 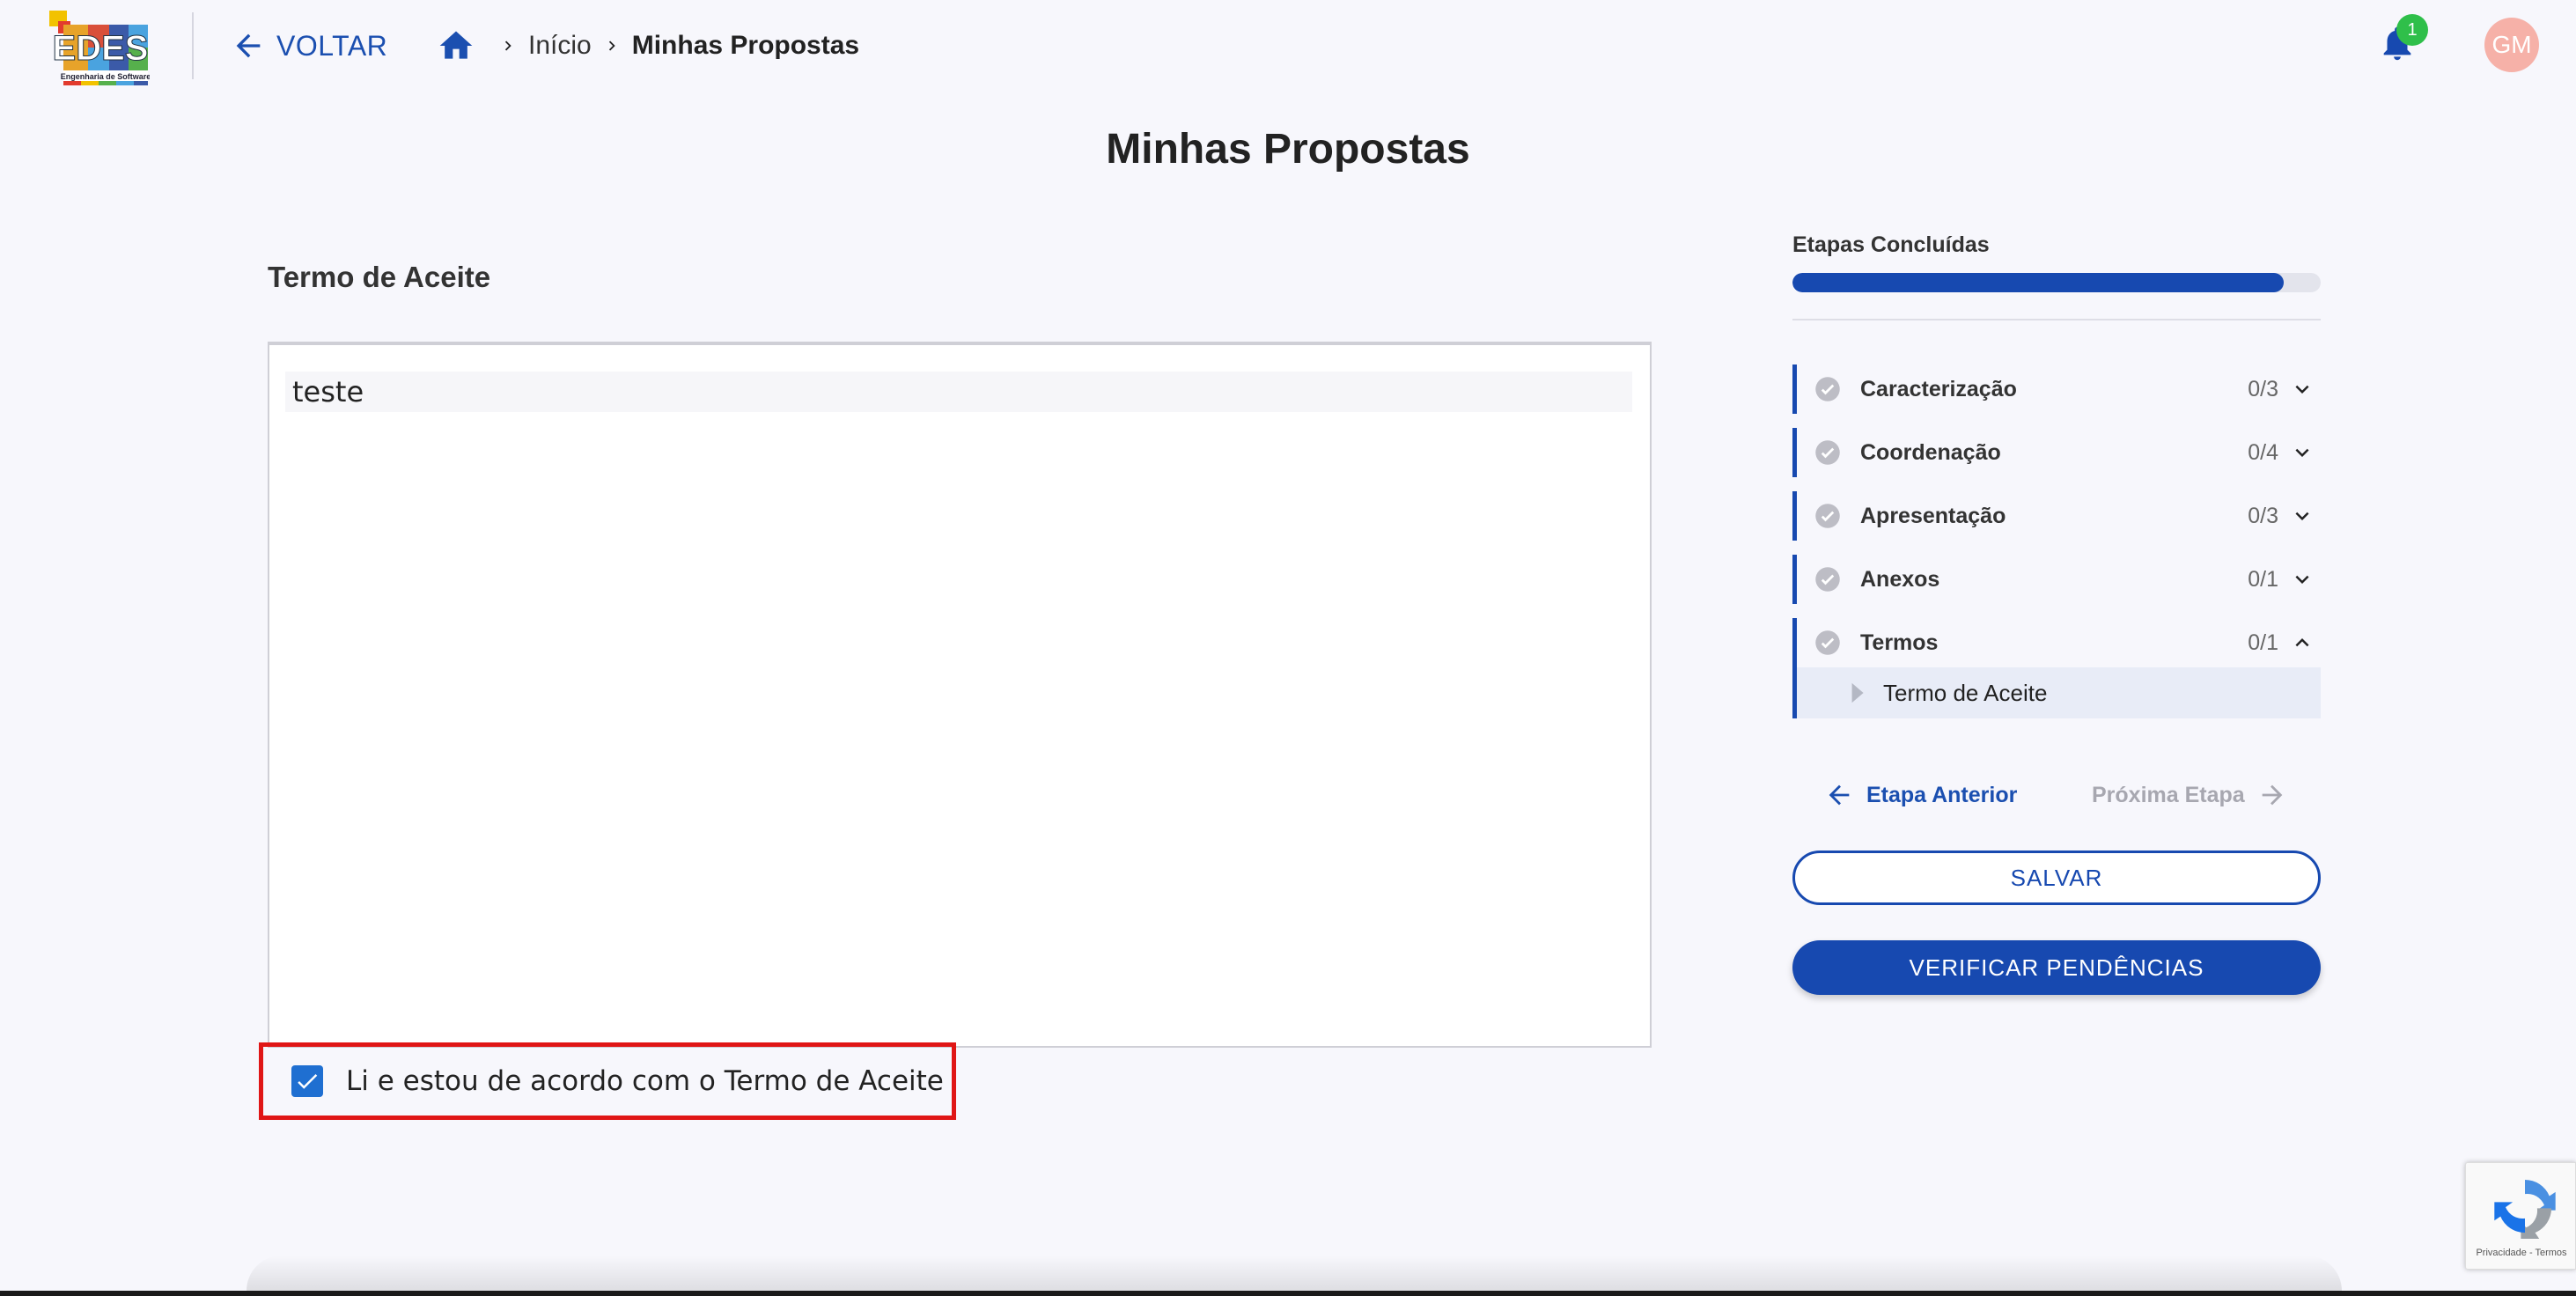 What do you see at coordinates (2059, 692) in the screenshot?
I see `substep-termo-de-aceite: Termo de Aceite` at bounding box center [2059, 692].